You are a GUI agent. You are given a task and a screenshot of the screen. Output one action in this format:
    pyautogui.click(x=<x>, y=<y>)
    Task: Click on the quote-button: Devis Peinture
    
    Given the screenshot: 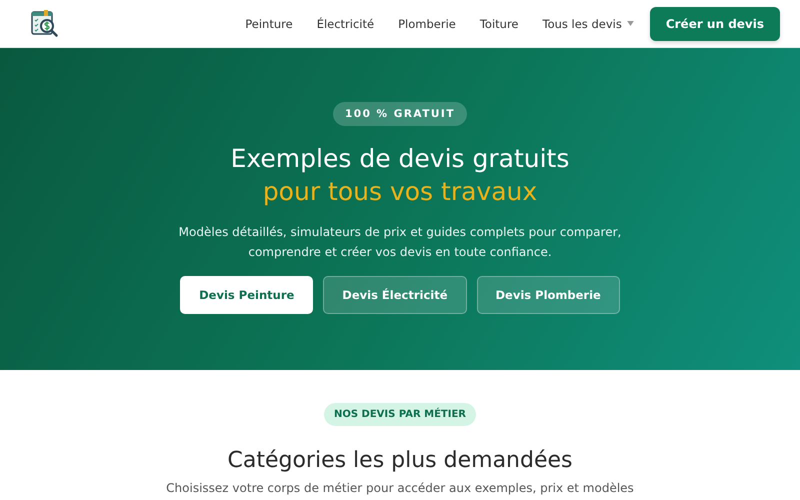 What is the action you would take?
    pyautogui.click(x=247, y=295)
    